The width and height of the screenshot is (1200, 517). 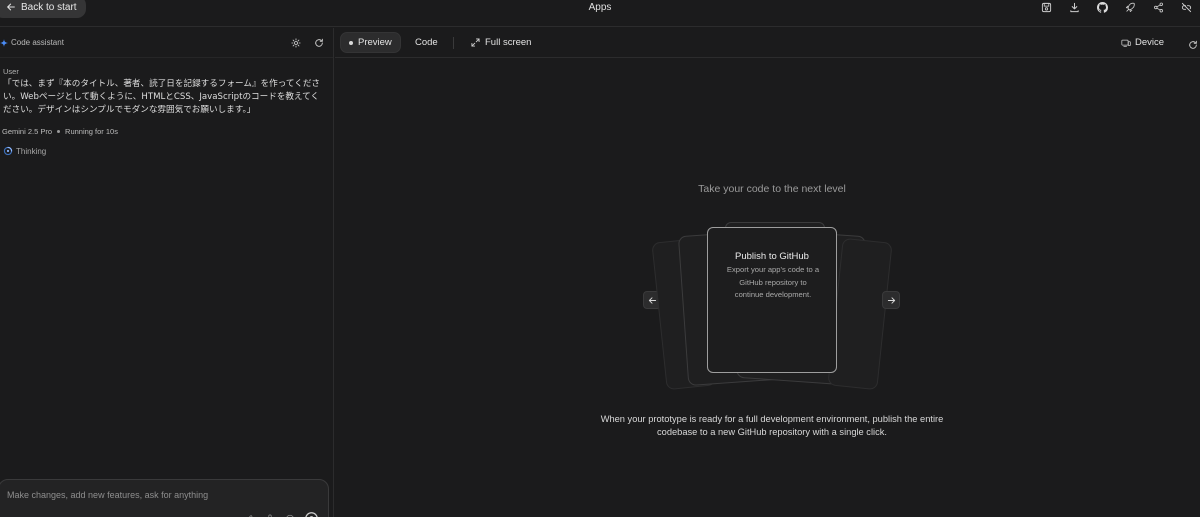 What do you see at coordinates (767, 43) in the screenshot?
I see `view-tabs: Preview Code Full screen Device` at bounding box center [767, 43].